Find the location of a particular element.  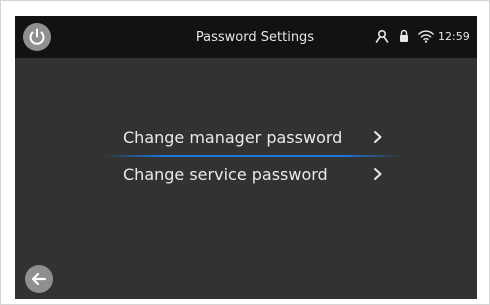

page-title: Password Settings is located at coordinates (255, 37).